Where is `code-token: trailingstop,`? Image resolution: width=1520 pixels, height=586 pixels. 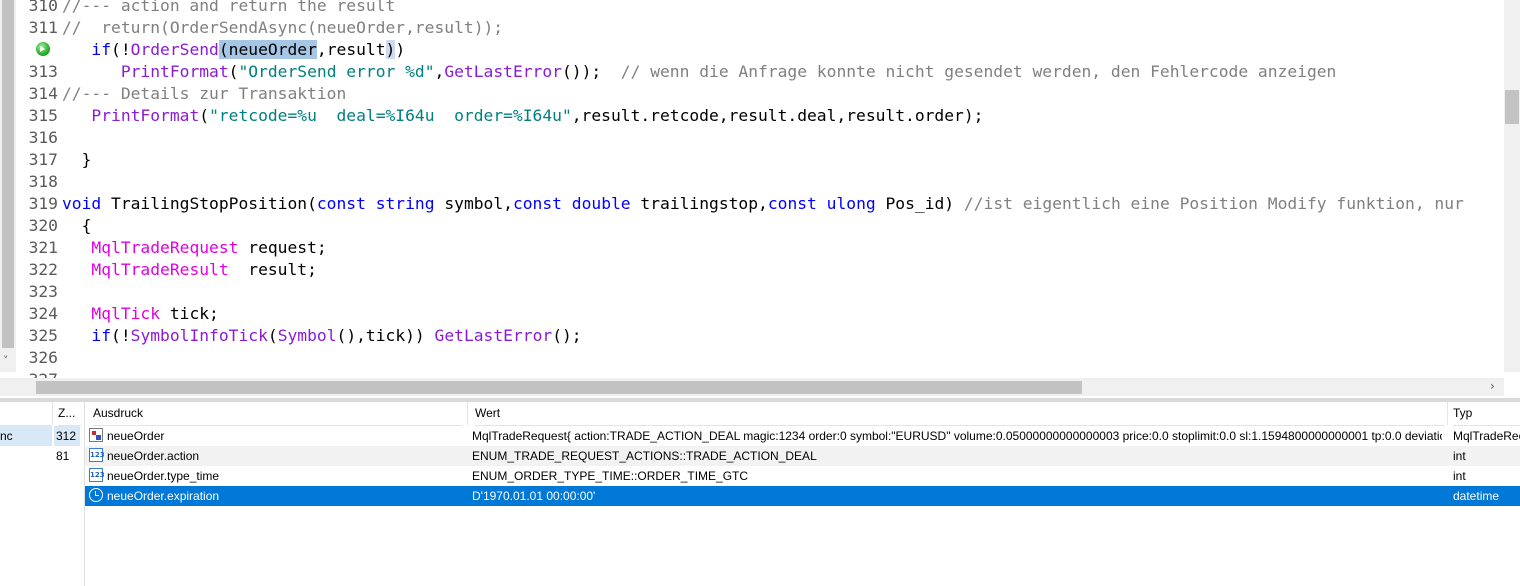 code-token: trailingstop, is located at coordinates (699, 203).